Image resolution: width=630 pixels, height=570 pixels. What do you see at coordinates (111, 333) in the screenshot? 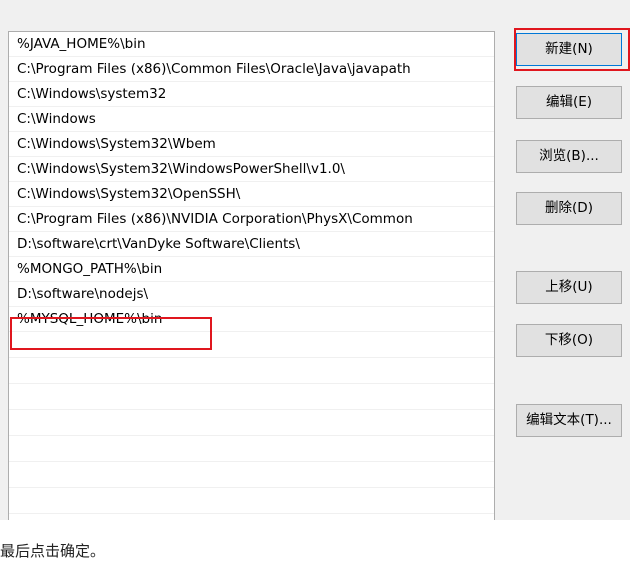
I see `highlight-box-mysql-row` at bounding box center [111, 333].